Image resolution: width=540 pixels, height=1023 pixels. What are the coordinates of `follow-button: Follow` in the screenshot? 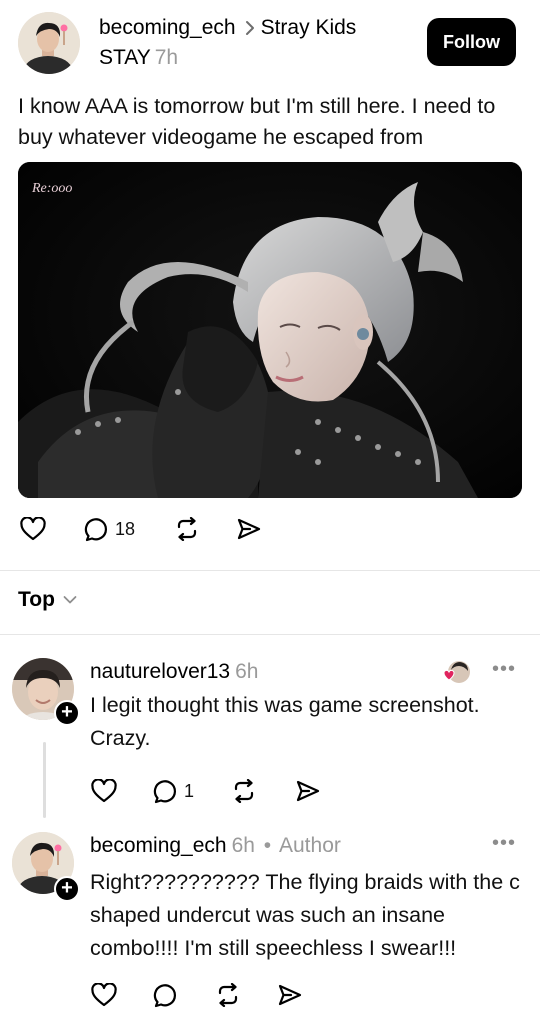 It's located at (471, 42).